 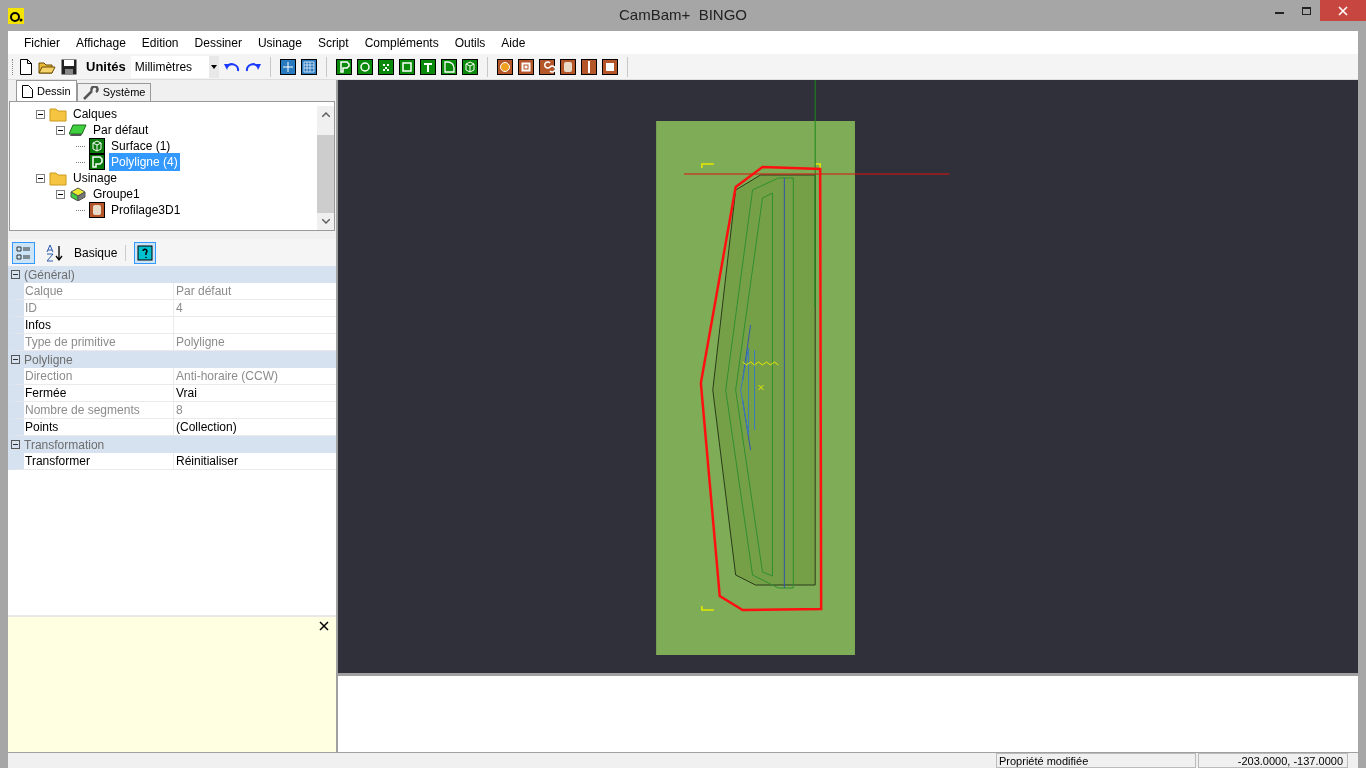 What do you see at coordinates (287, 66) in the screenshot?
I see `snap-icon` at bounding box center [287, 66].